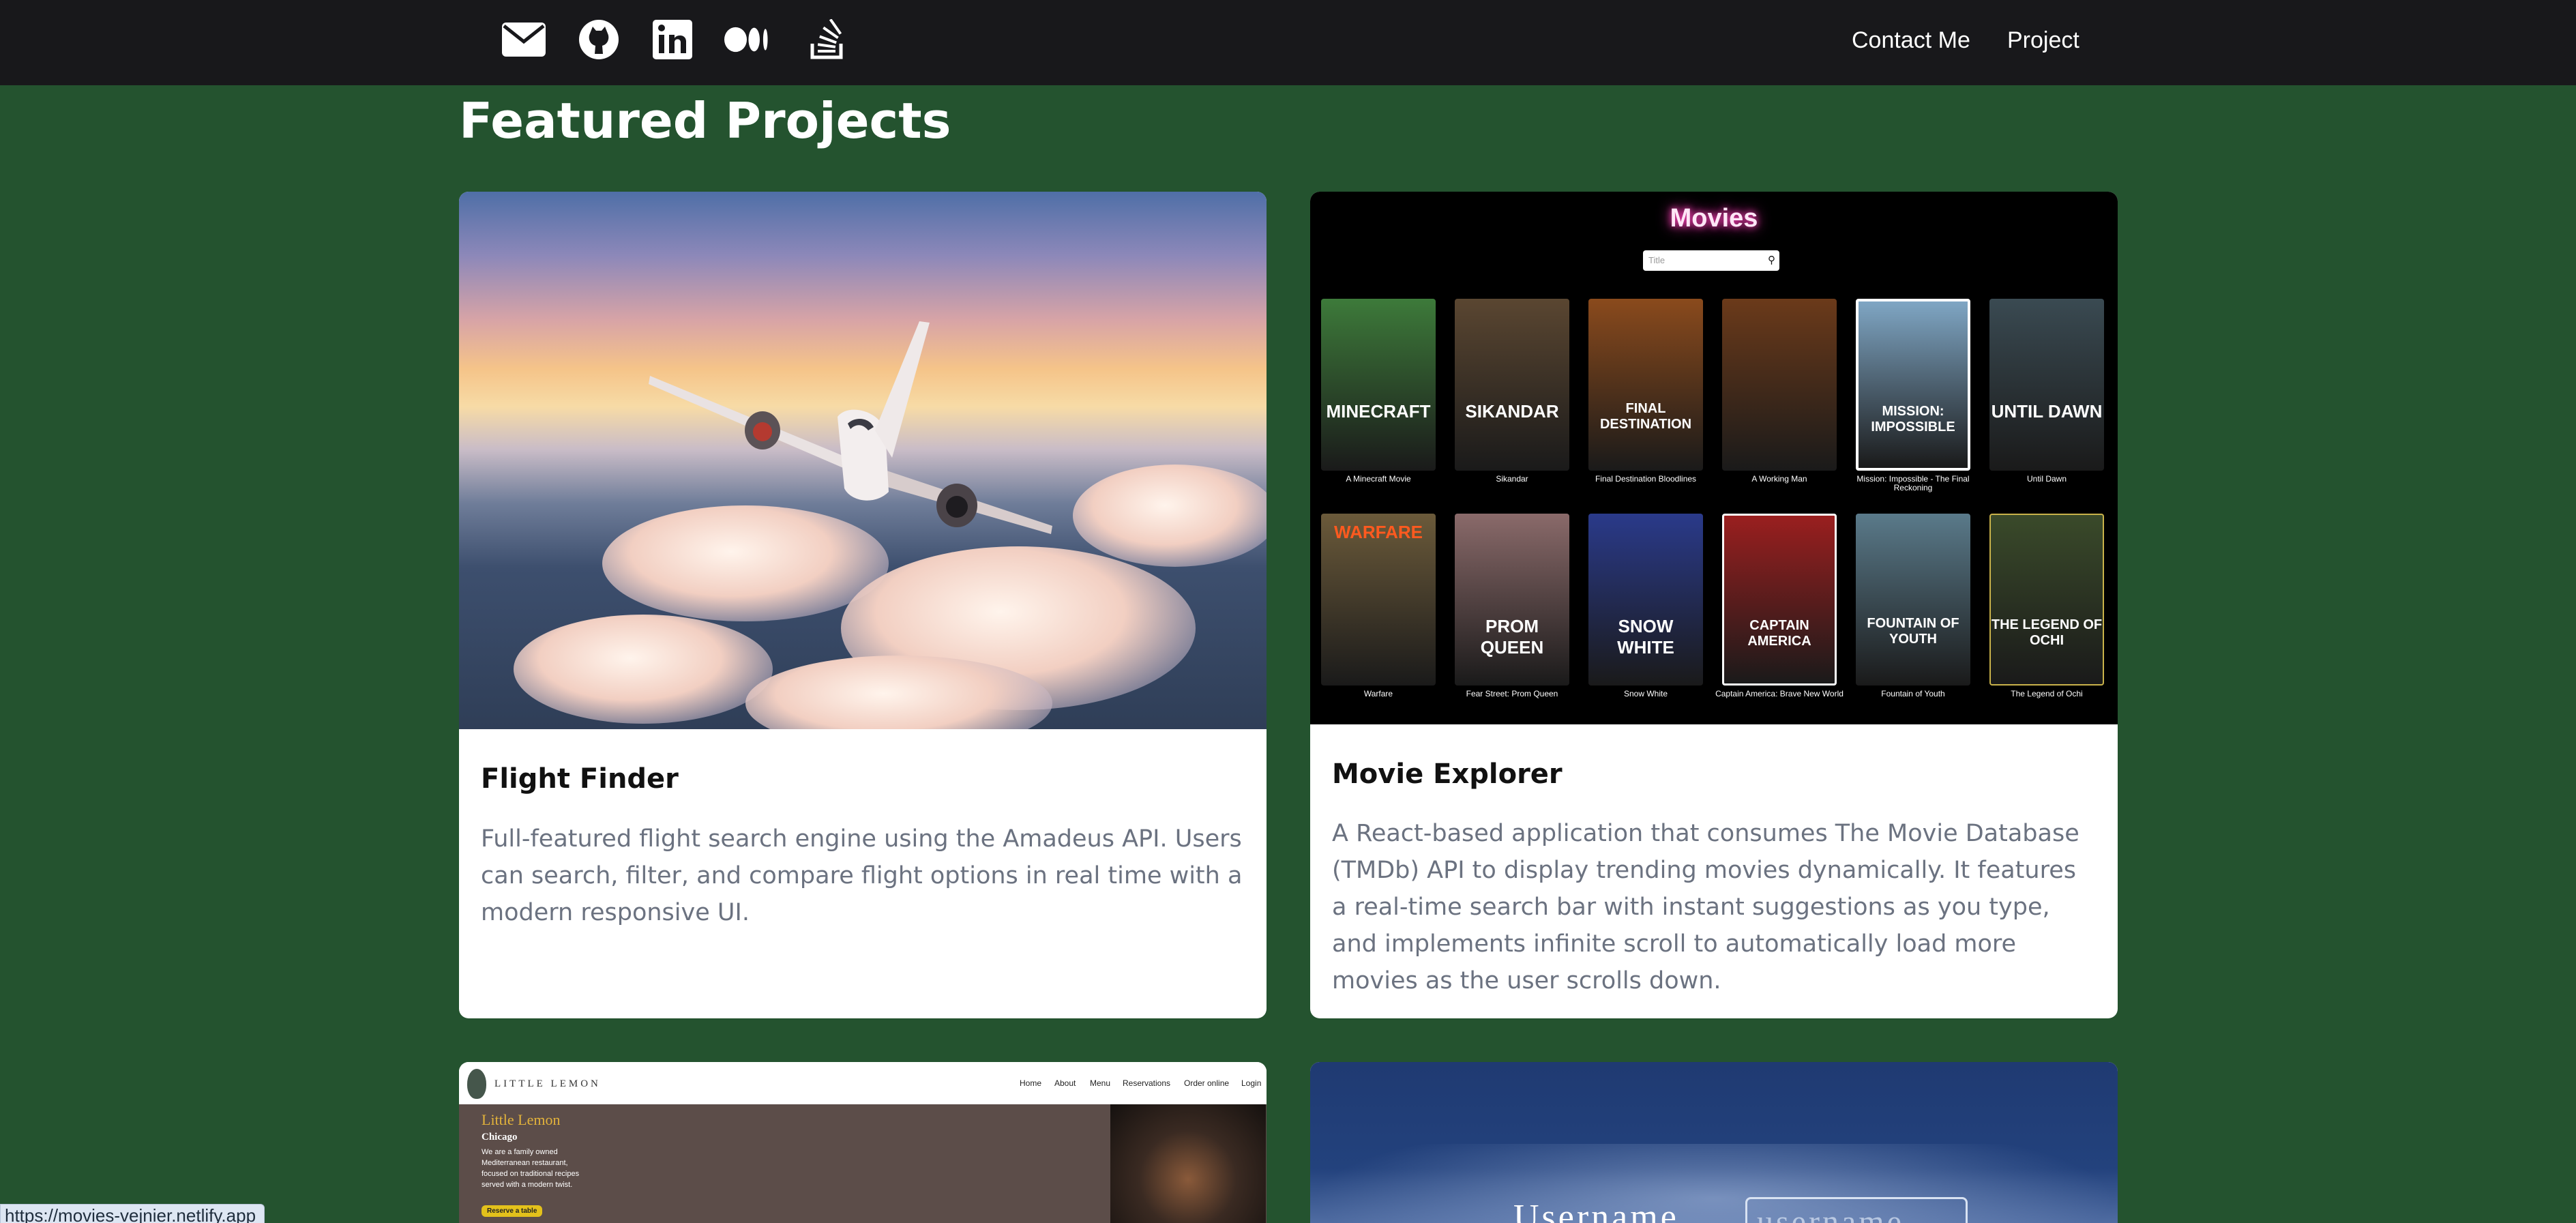 Image resolution: width=2576 pixels, height=1223 pixels. What do you see at coordinates (1911, 40) in the screenshot?
I see `nav-link-contact: Contact Me` at bounding box center [1911, 40].